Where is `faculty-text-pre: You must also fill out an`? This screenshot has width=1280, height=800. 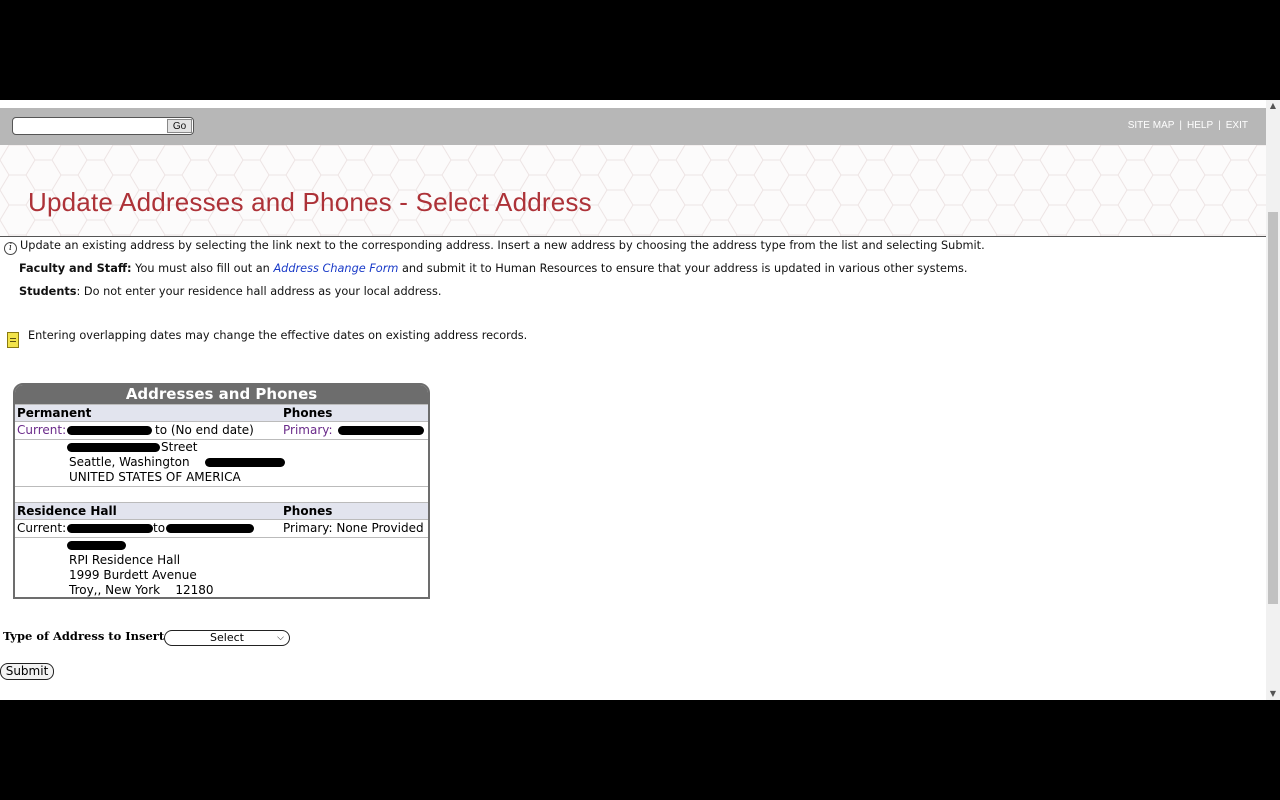
faculty-text-pre: You must also fill out an is located at coordinates (202, 268).